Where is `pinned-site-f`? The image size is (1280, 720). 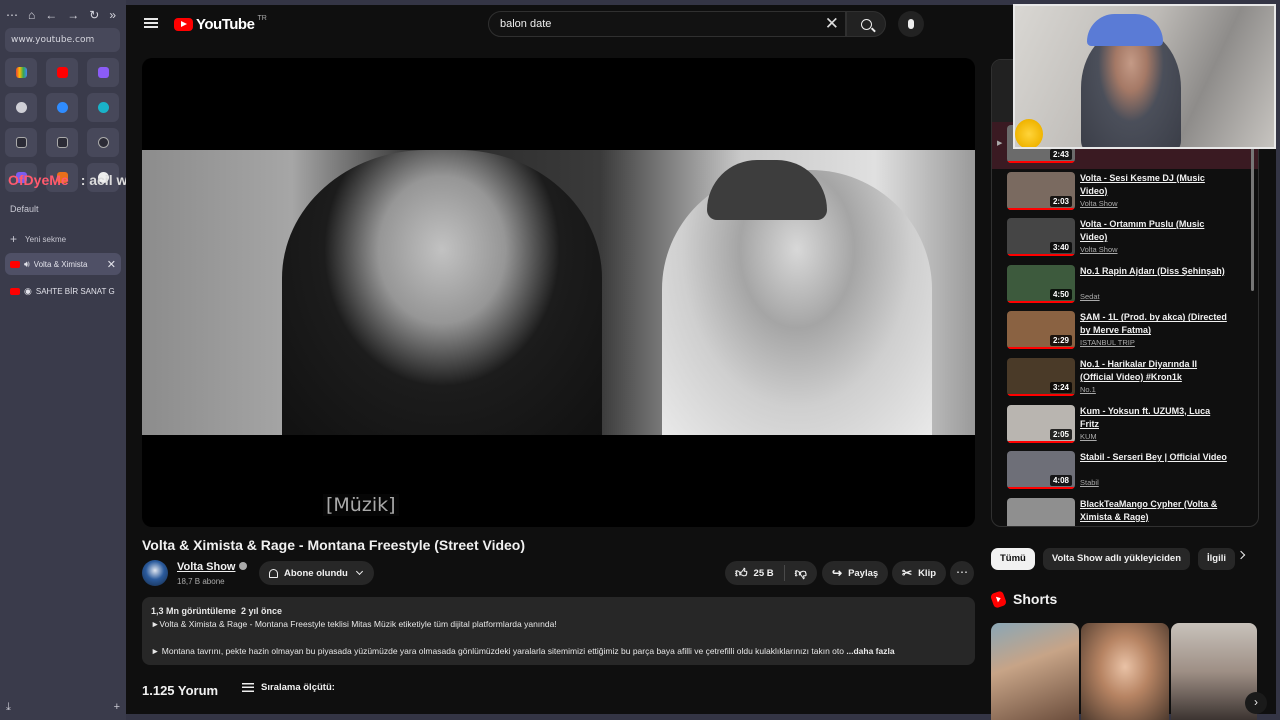
pinned-site-f is located at coordinates (21, 142).